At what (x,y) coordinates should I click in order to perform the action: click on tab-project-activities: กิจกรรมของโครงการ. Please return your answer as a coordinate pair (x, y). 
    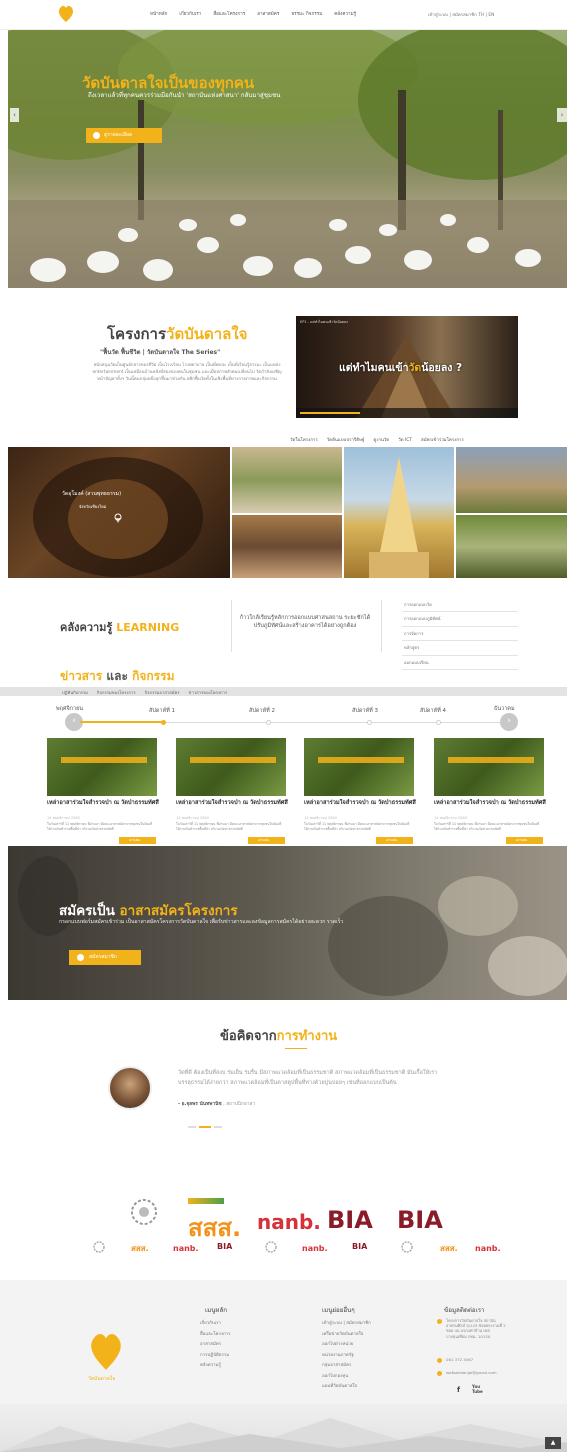
    Looking at the image, I should click on (116, 692).